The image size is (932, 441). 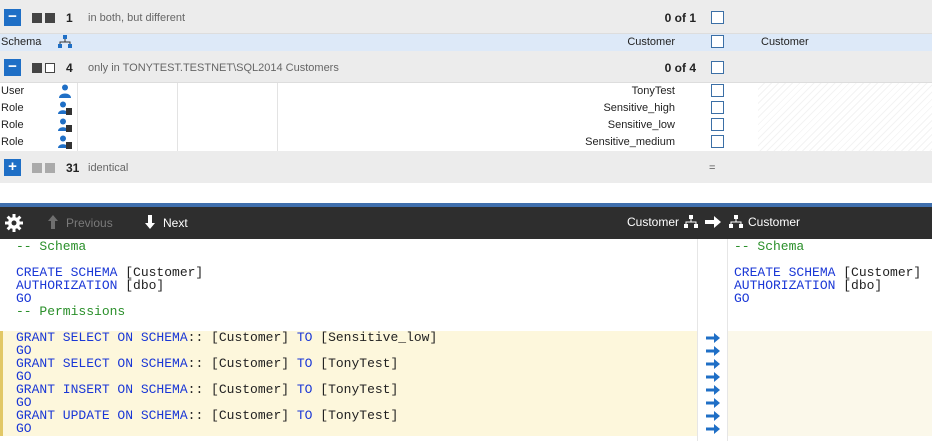 What do you see at coordinates (639, 108) in the screenshot?
I see `object-name: Sensitive_high` at bounding box center [639, 108].